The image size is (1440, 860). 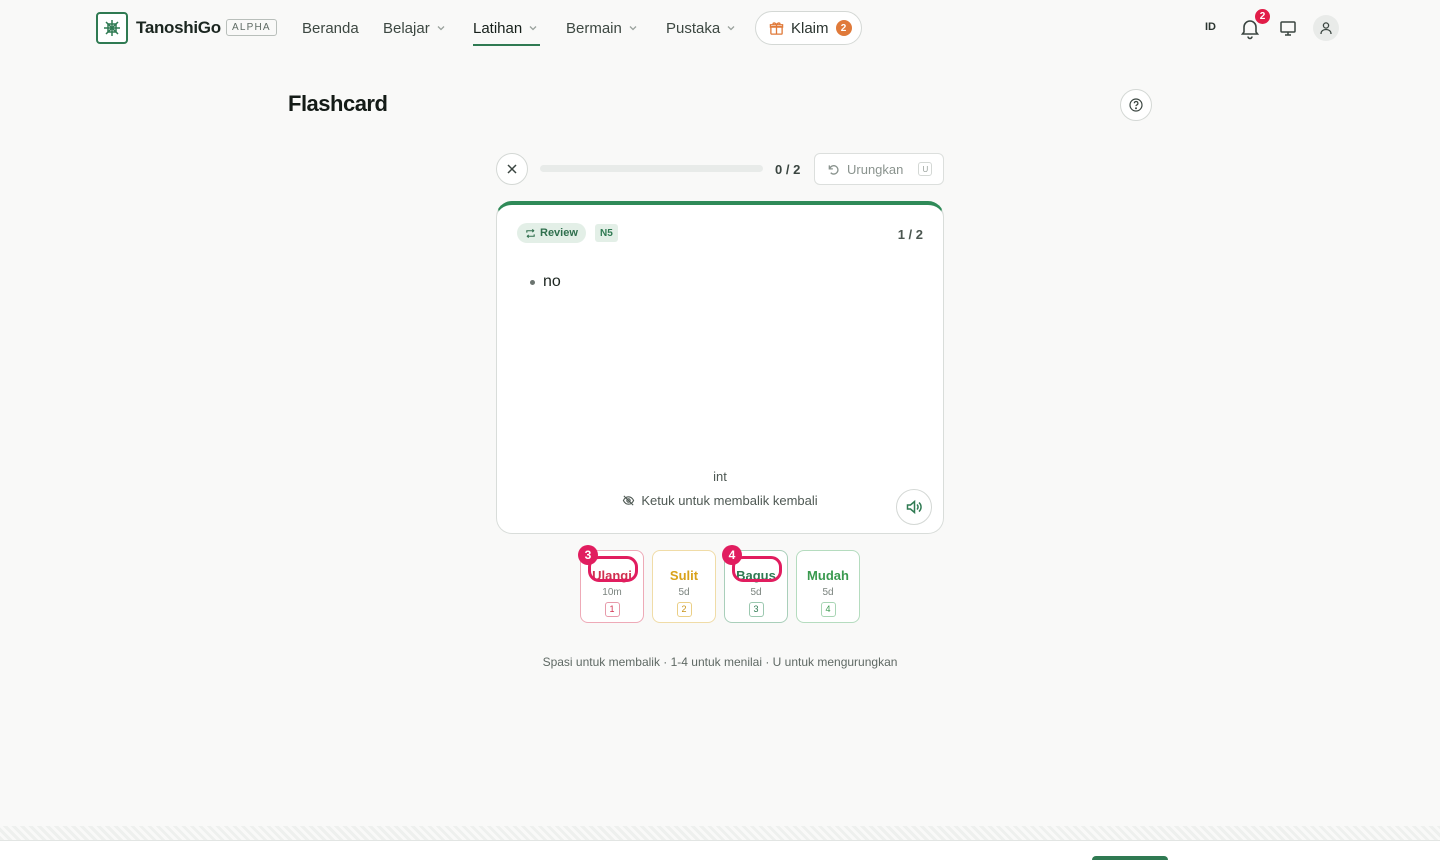 I want to click on meaning-item: no, so click(x=545, y=282).